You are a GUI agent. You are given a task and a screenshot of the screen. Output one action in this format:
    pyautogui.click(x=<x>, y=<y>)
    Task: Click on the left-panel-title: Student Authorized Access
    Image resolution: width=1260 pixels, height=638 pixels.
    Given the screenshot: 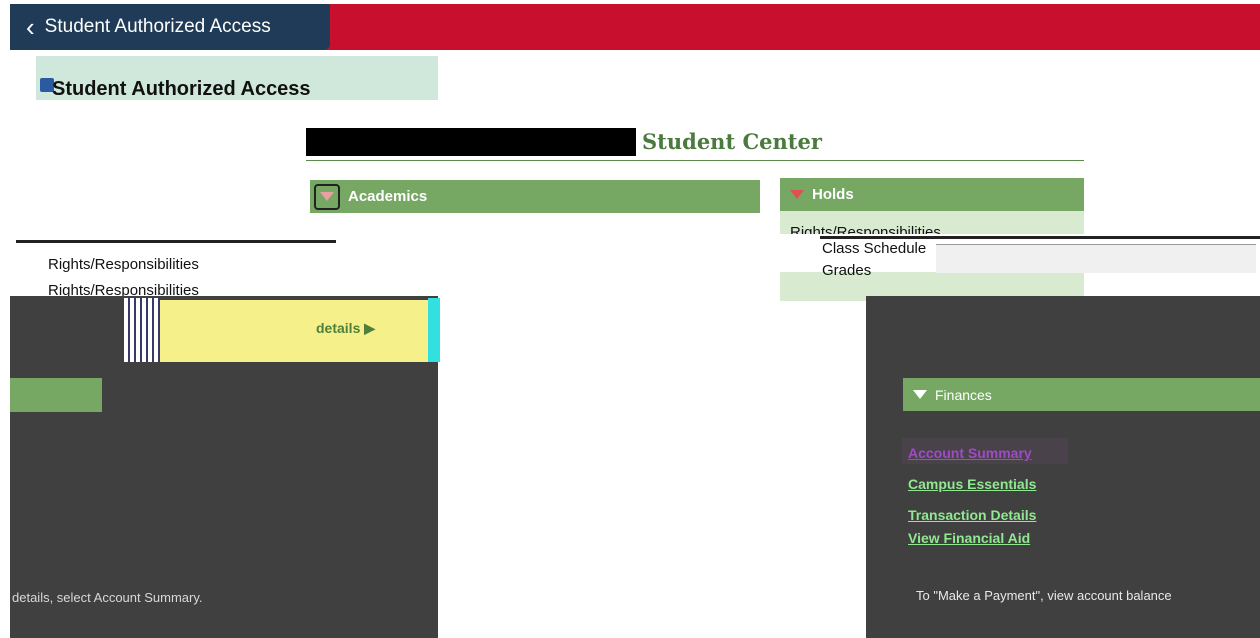 What is the action you would take?
    pyautogui.click(x=181, y=89)
    